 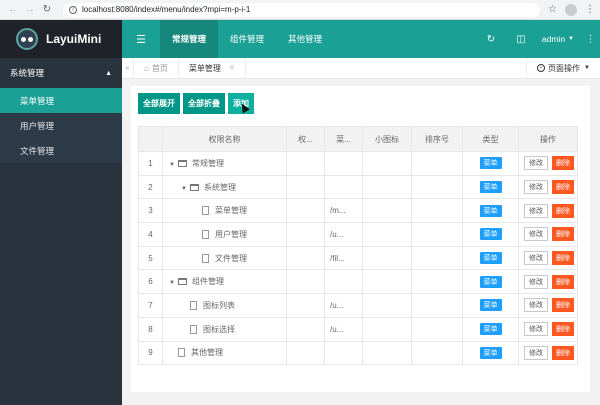 What do you see at coordinates (552, 9) in the screenshot?
I see `bookmark-star-icon: ☆` at bounding box center [552, 9].